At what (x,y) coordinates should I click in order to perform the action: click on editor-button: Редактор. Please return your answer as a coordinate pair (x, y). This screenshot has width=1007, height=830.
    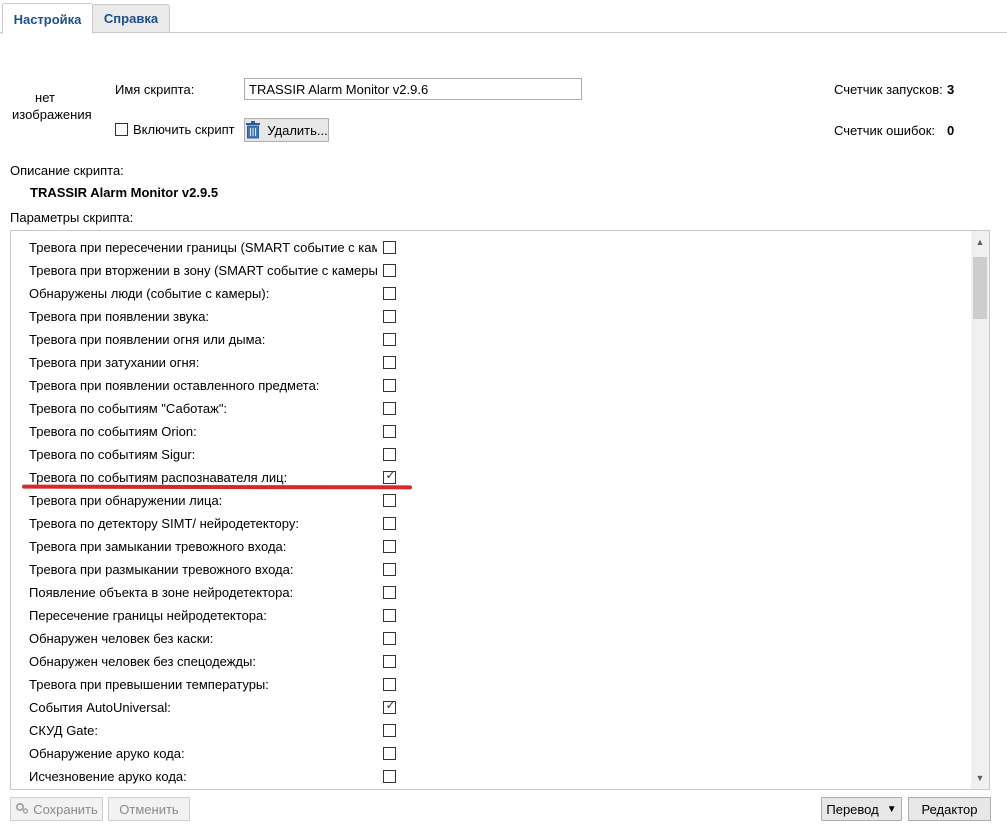
    Looking at the image, I should click on (949, 809).